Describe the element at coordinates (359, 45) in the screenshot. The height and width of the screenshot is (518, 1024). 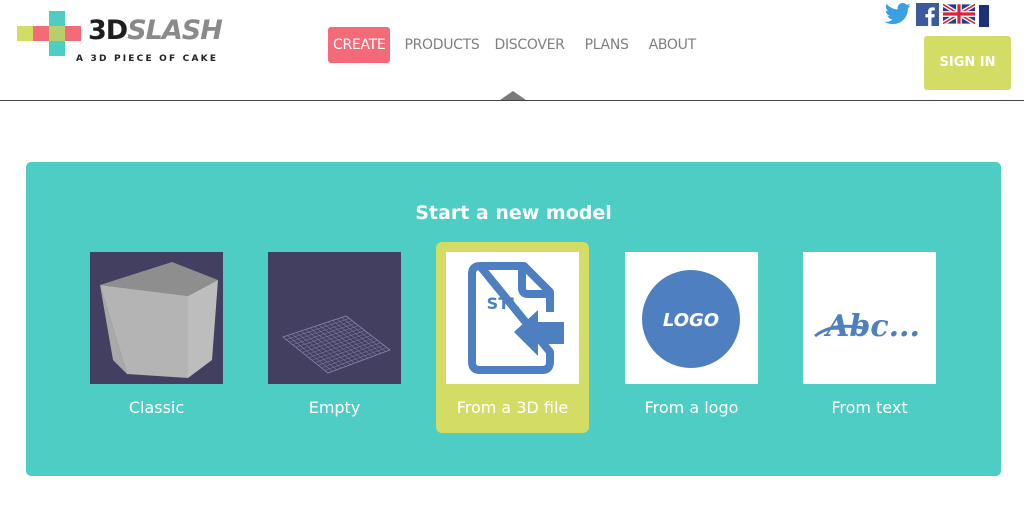
I see `nav-create: CREATE` at that location.